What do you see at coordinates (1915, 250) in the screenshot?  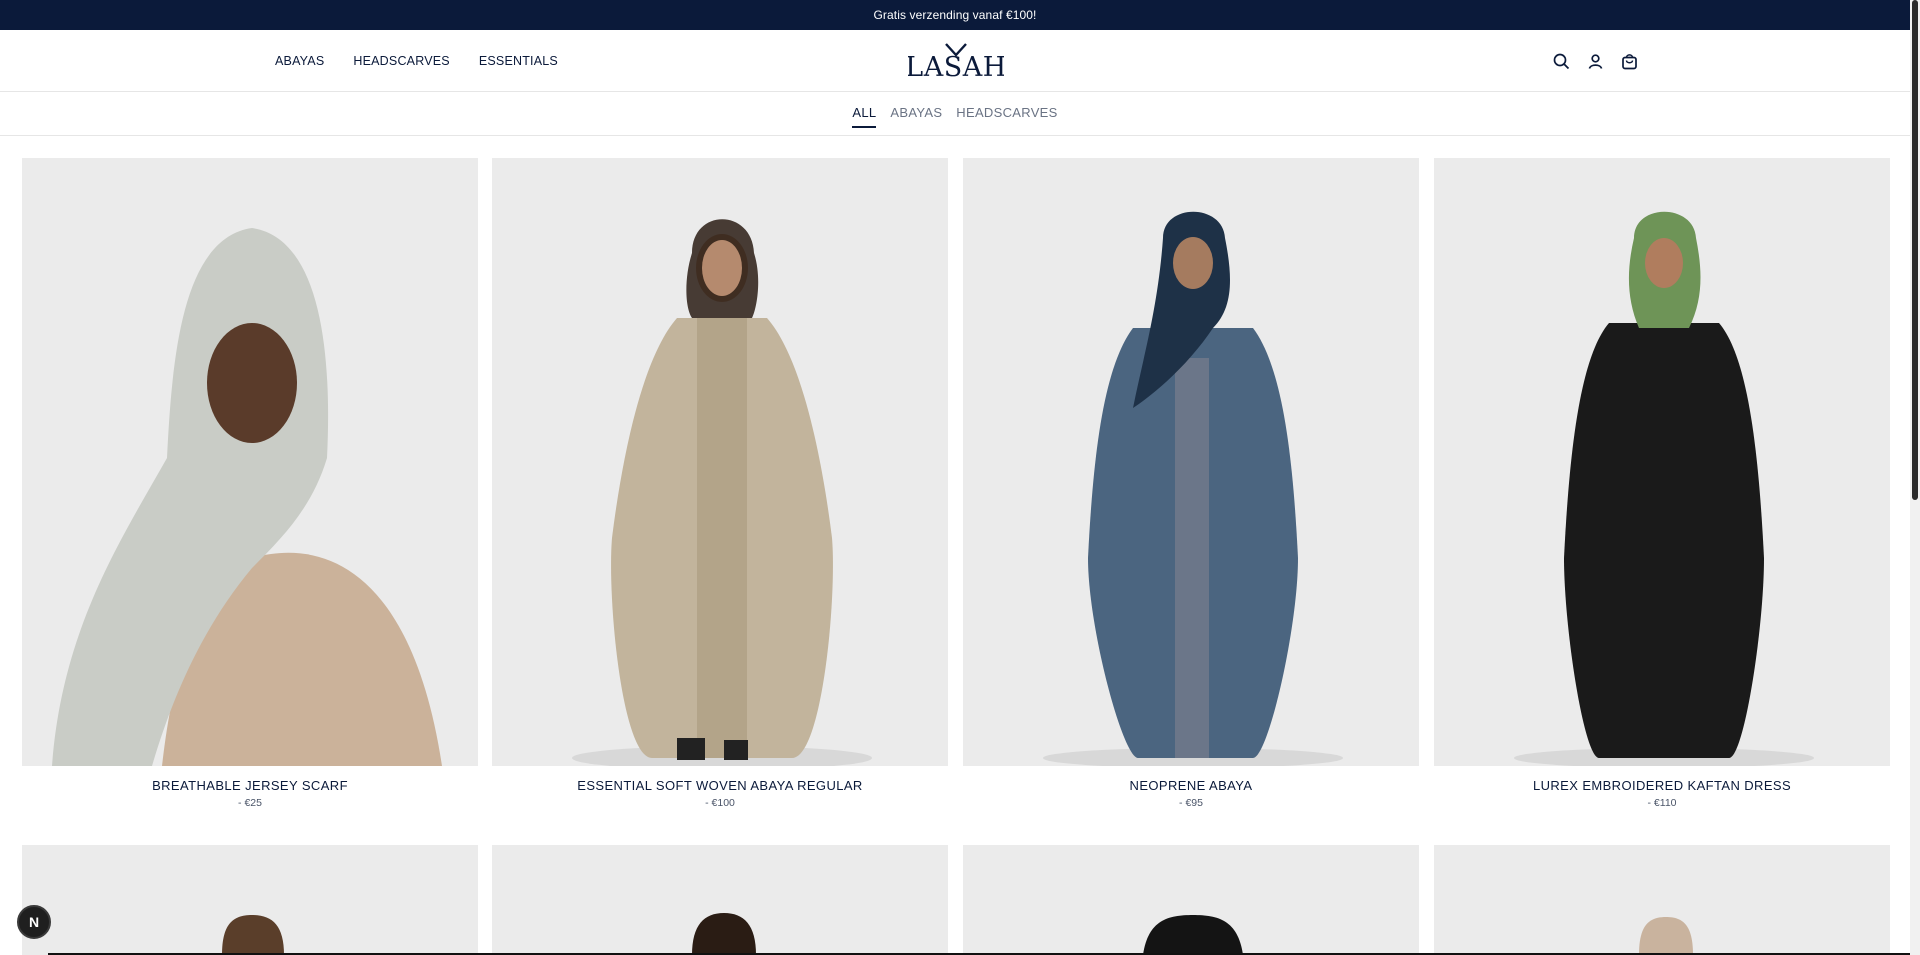 I see `scrollbar-thumb` at bounding box center [1915, 250].